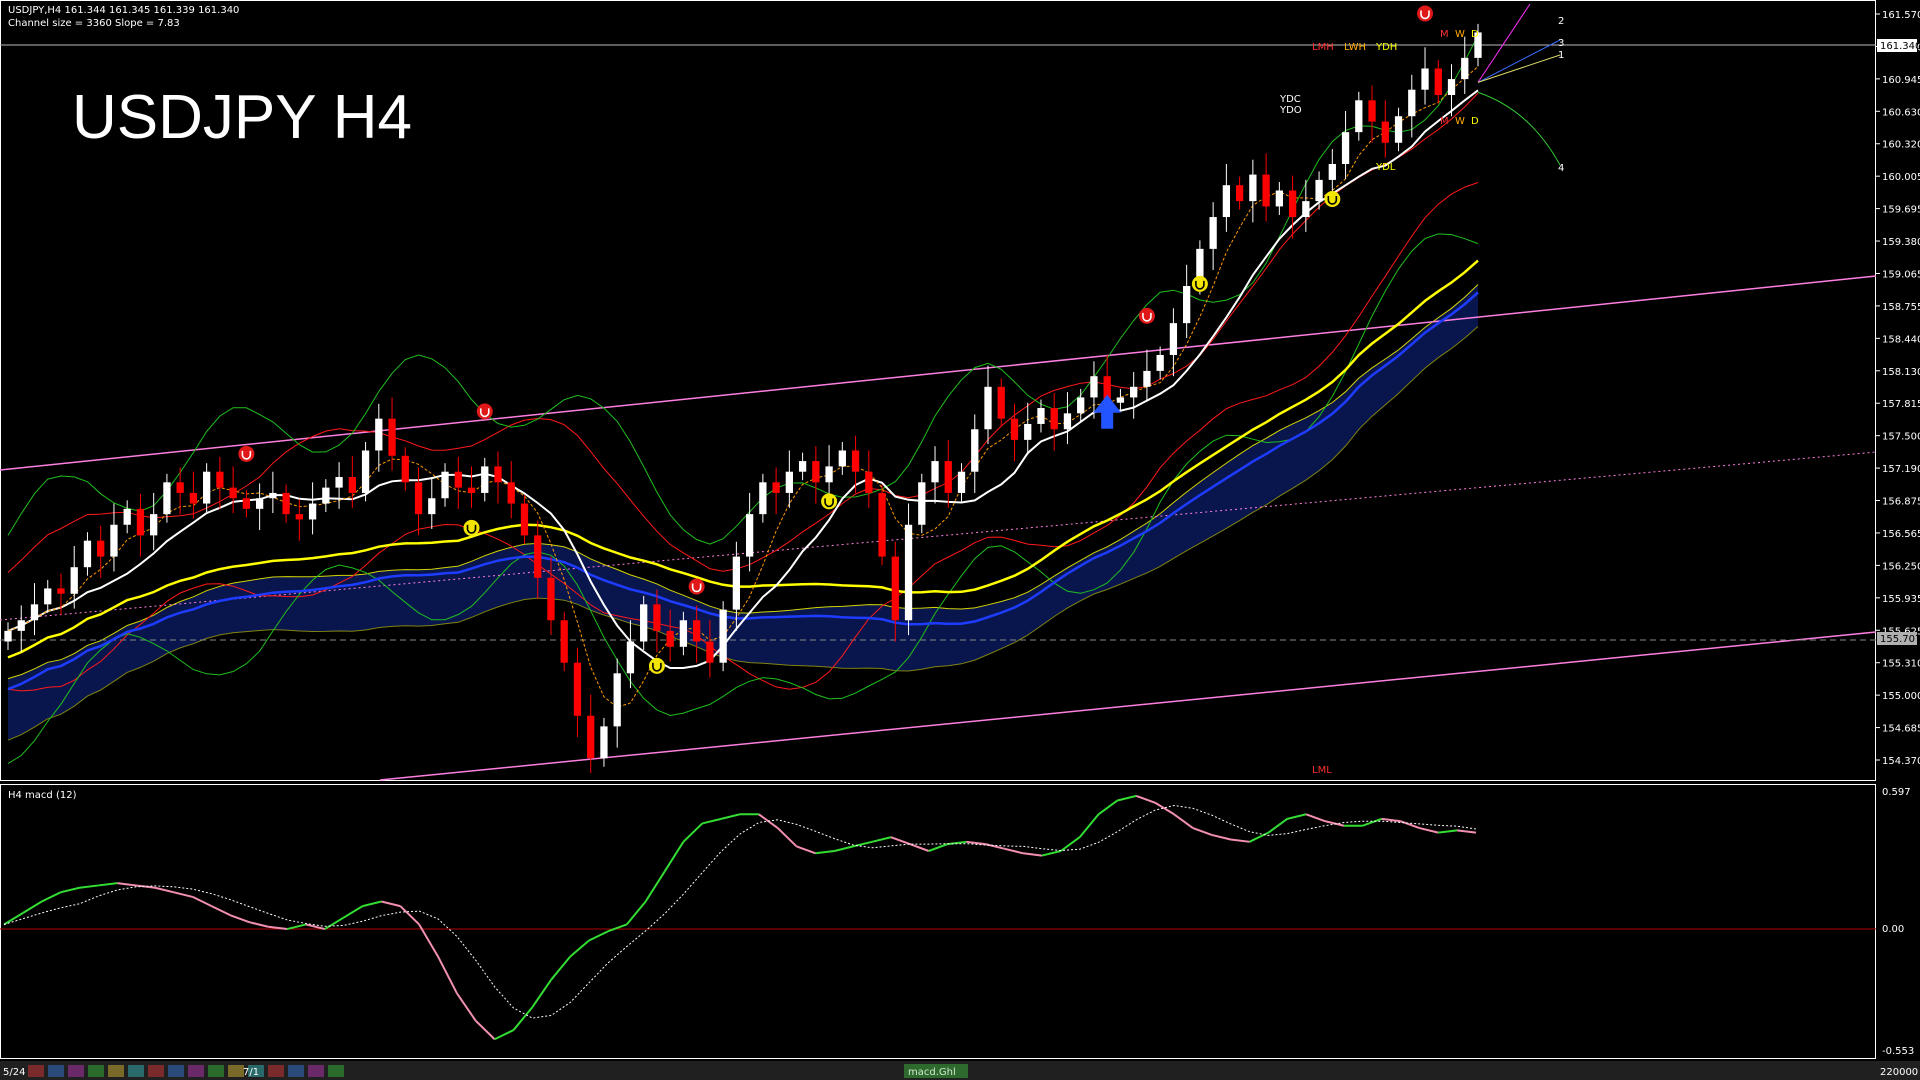 Image resolution: width=1920 pixels, height=1080 pixels. Describe the element at coordinates (1444, 34) in the screenshot. I see `mwd-top-m: M` at that location.